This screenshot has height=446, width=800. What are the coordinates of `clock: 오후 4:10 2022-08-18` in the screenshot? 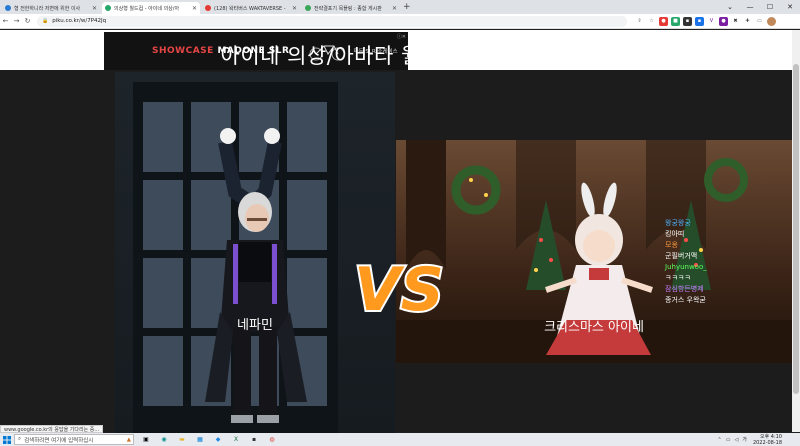 It's located at (767, 440).